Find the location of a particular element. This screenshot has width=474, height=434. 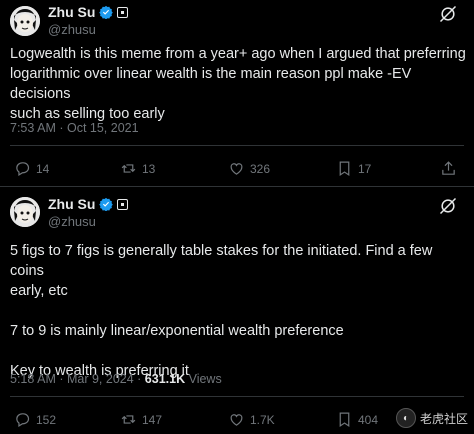

bookmark-button: 17 is located at coordinates (353, 168).